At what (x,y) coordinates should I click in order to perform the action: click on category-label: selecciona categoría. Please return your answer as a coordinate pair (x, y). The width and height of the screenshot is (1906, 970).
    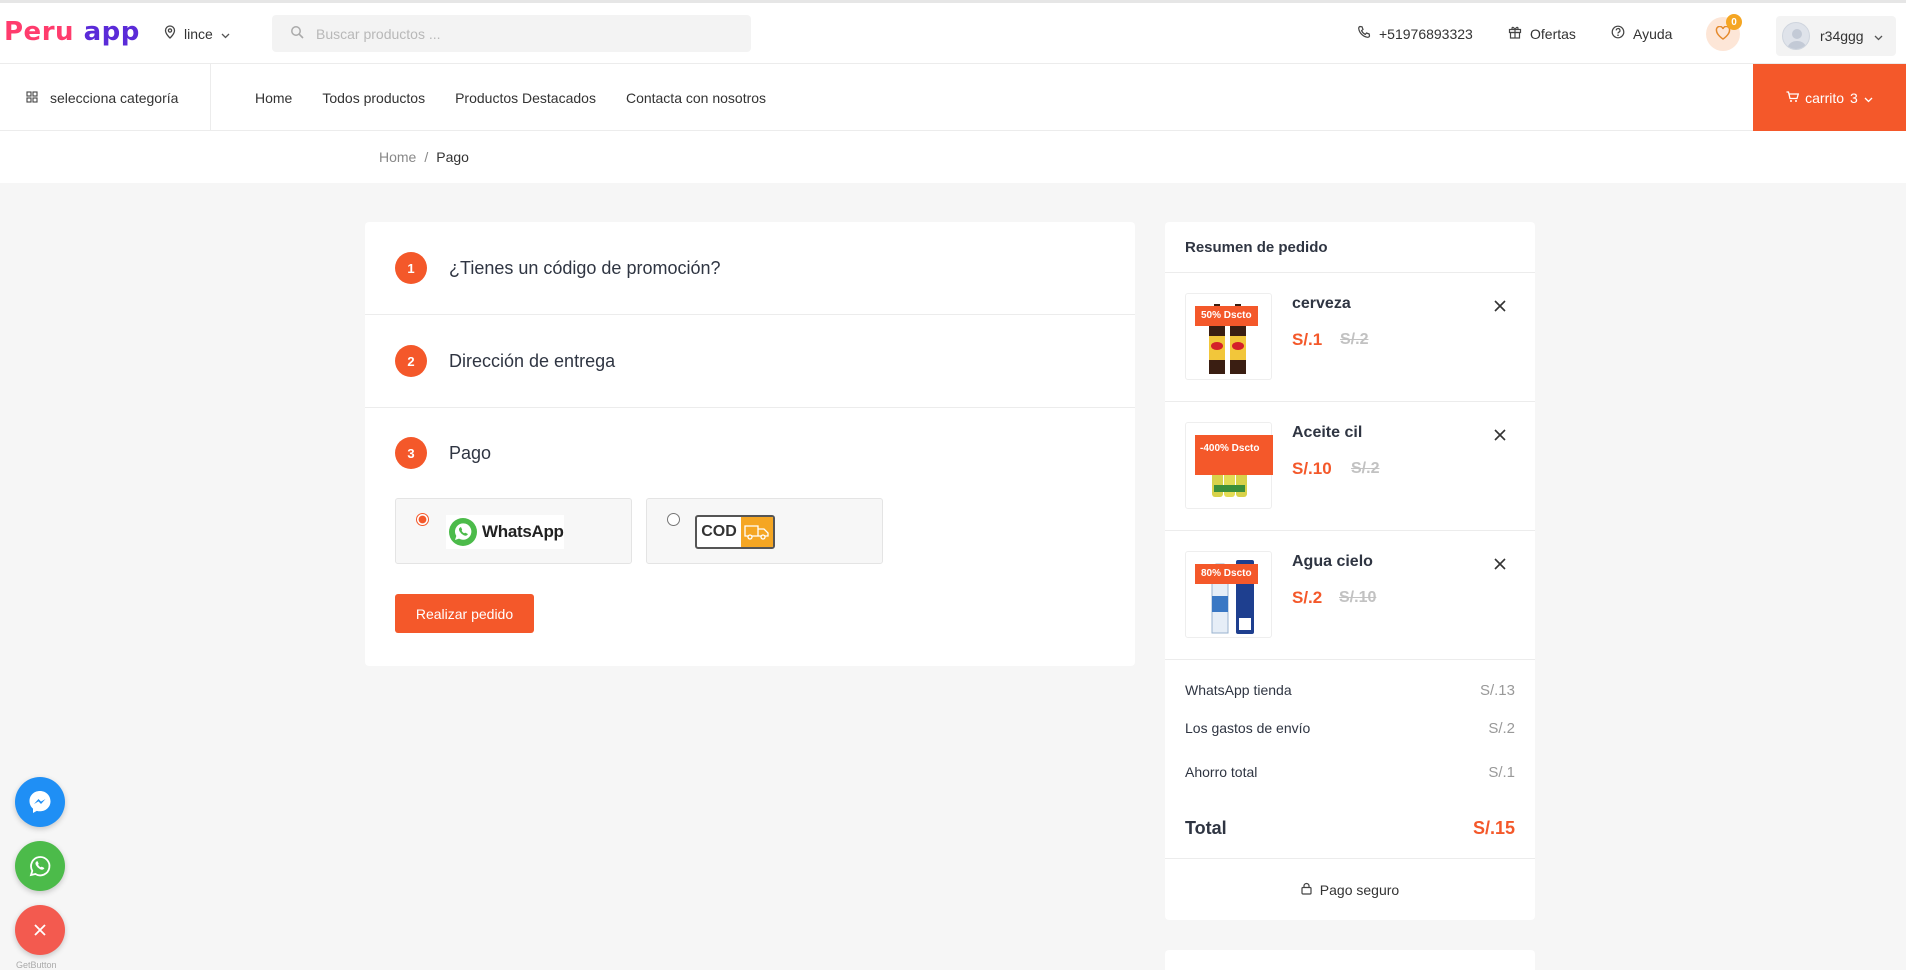
    Looking at the image, I should click on (114, 97).